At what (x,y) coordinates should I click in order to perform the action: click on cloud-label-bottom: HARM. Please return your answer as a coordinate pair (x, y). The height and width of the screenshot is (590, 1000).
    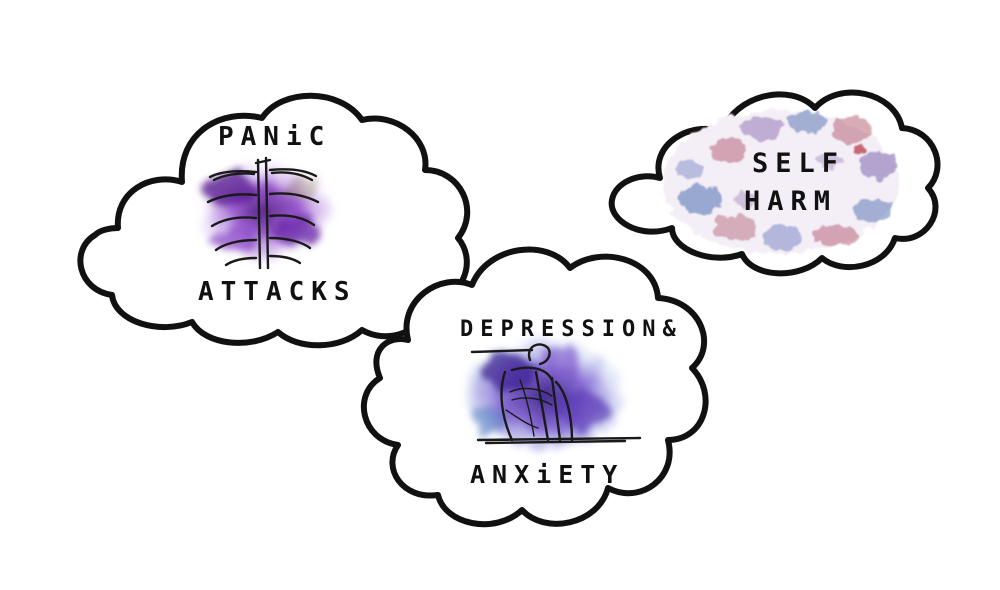
    Looking at the image, I should click on (790, 201).